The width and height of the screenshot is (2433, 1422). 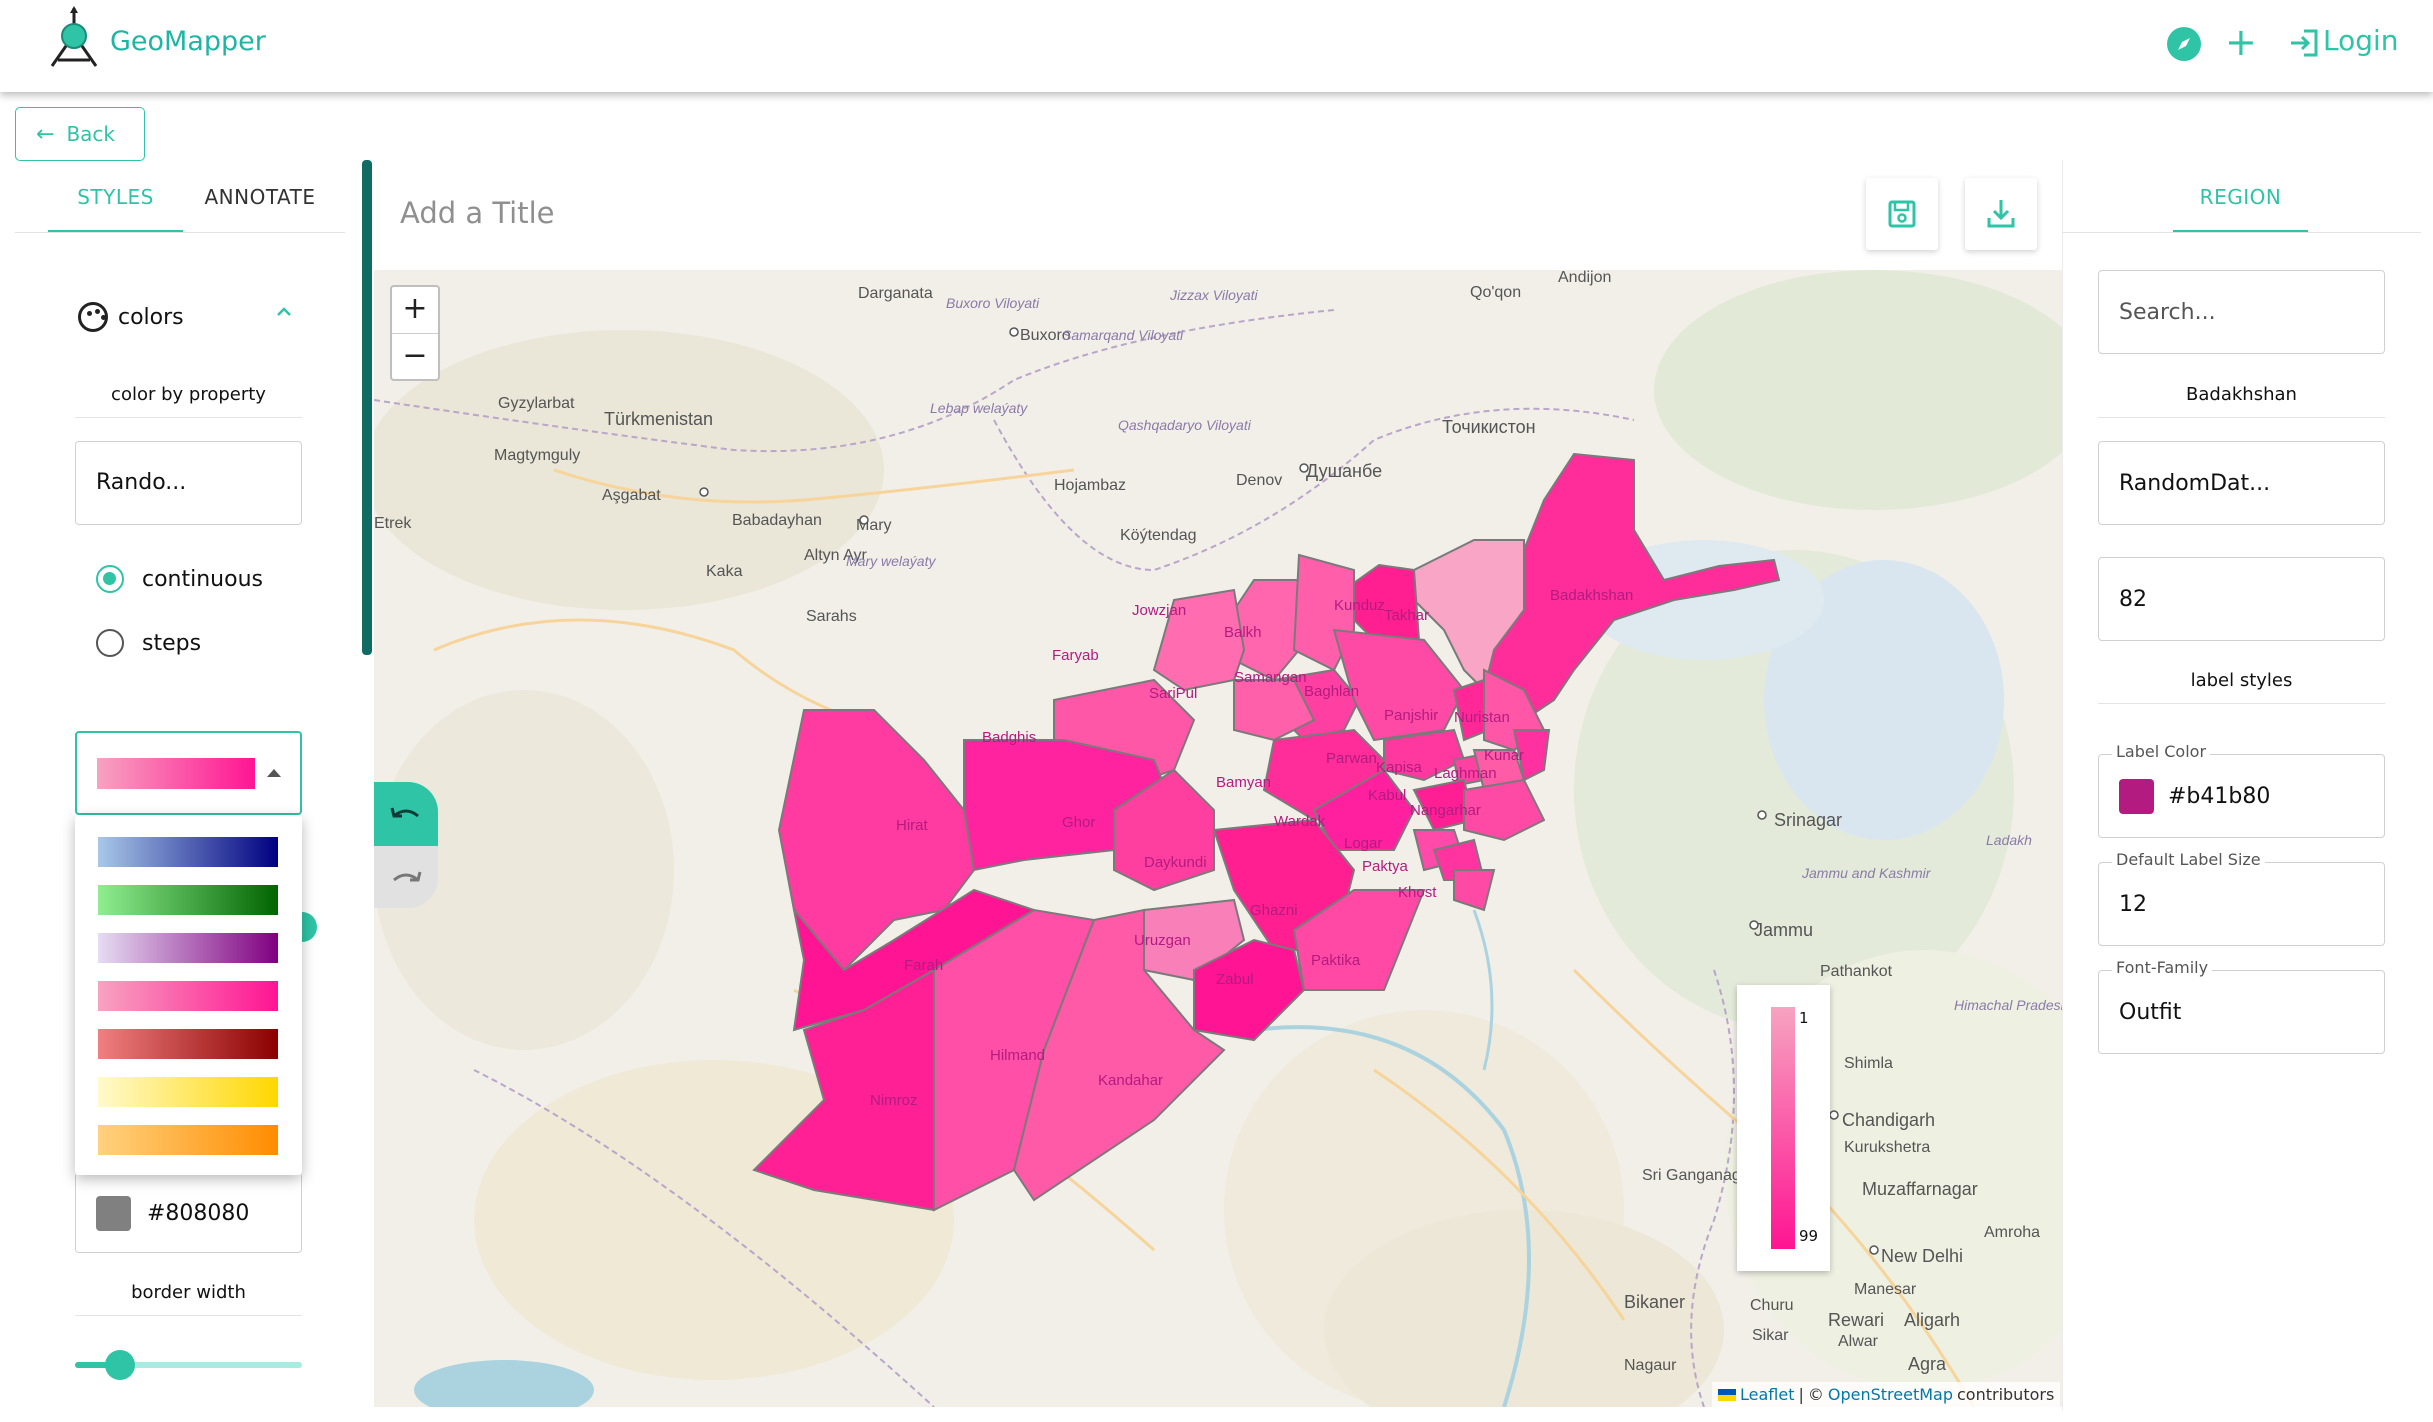 I want to click on radio-steps: steps, so click(x=148, y=643).